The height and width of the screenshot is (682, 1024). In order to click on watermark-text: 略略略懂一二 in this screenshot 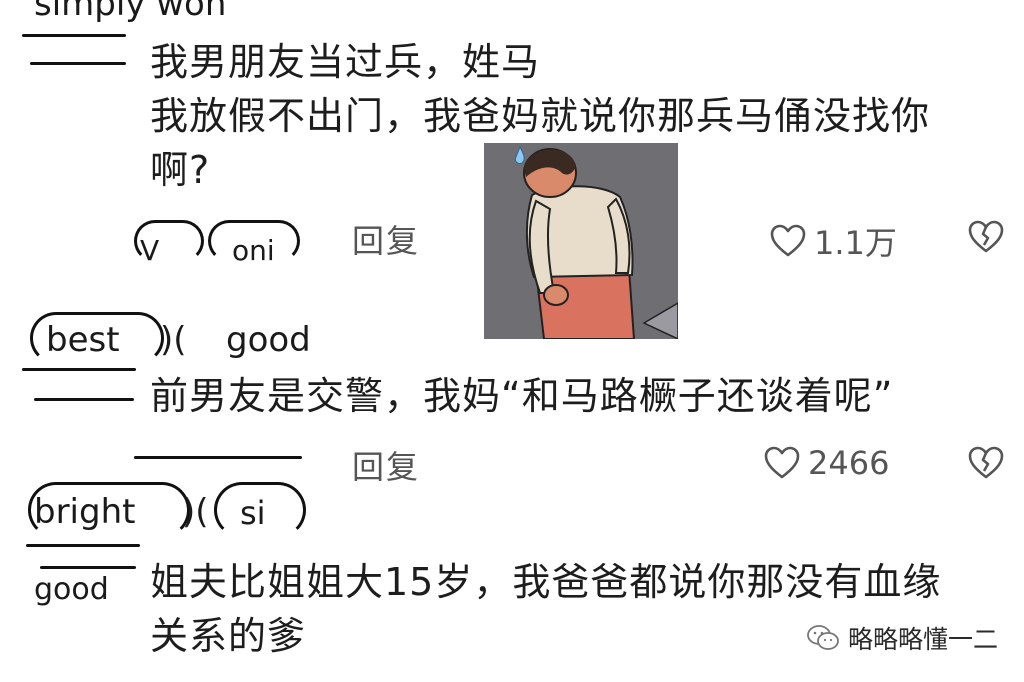, I will do `click(922, 639)`.